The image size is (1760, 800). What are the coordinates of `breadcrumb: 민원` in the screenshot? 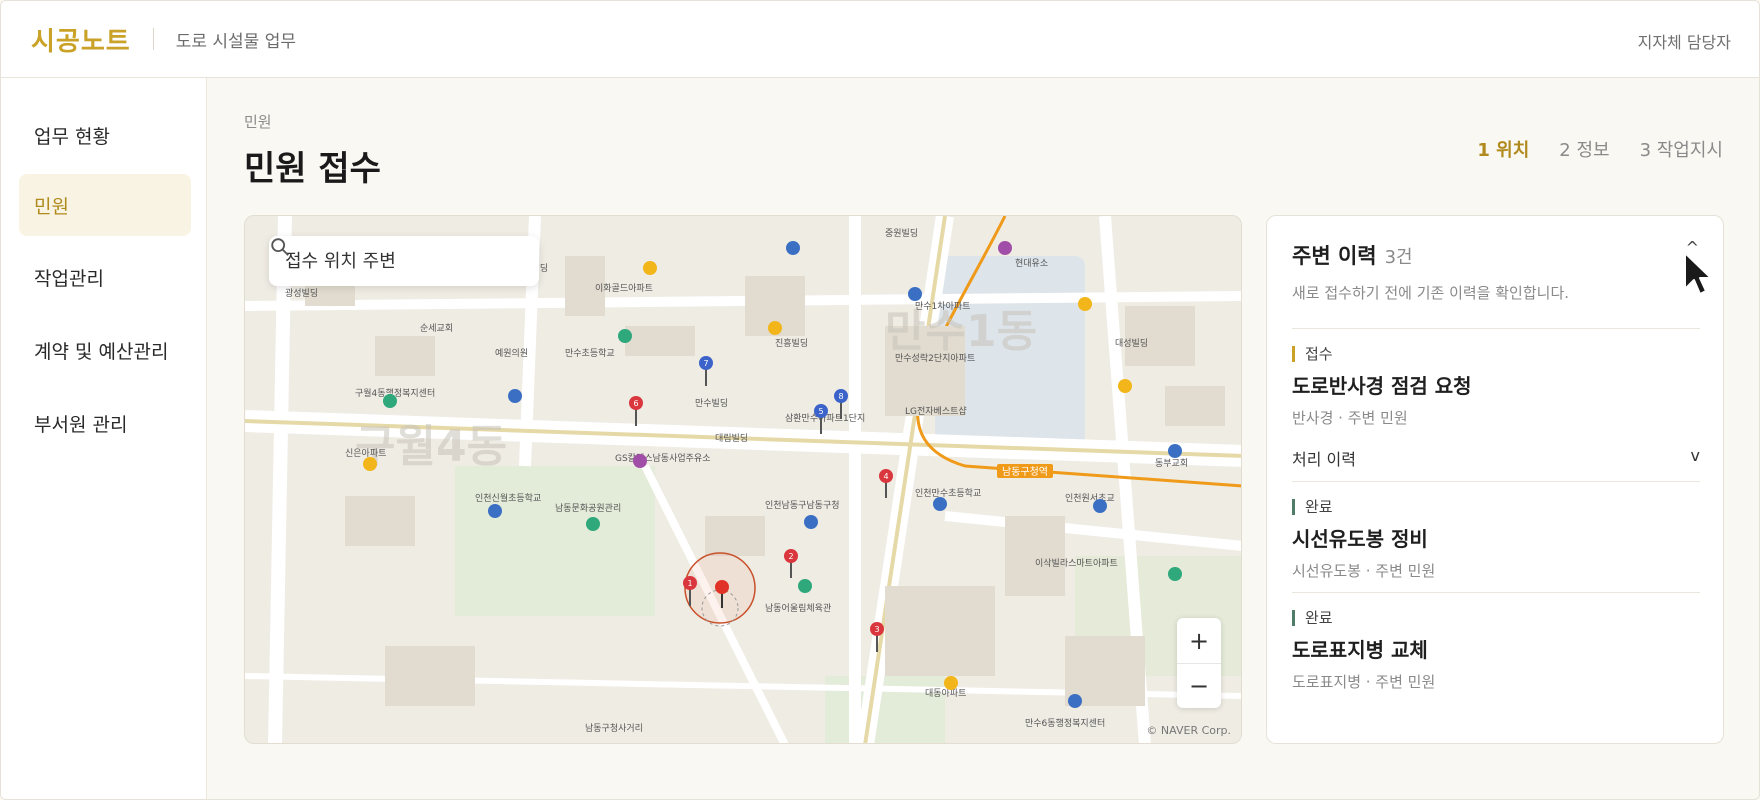 It's located at (258, 121).